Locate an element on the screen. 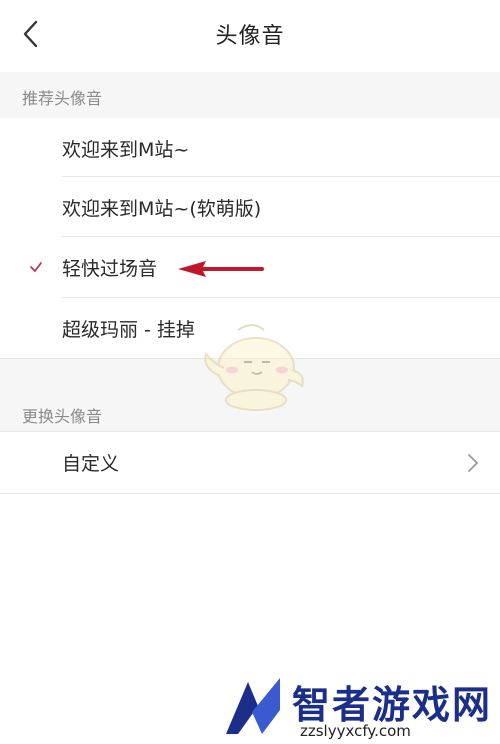 This screenshot has height=744, width=500. section-header-recommended: 推荐头像音 is located at coordinates (250, 95).